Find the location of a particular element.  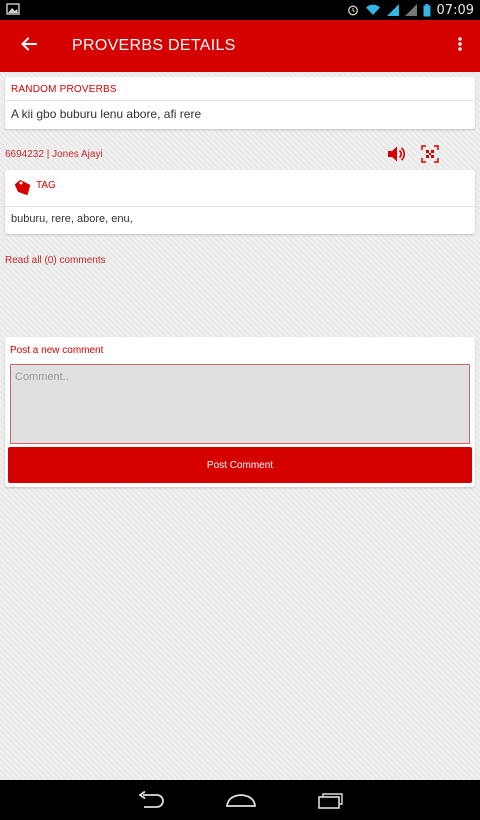

post-comment-header: Post a new comment is located at coordinates (57, 350).